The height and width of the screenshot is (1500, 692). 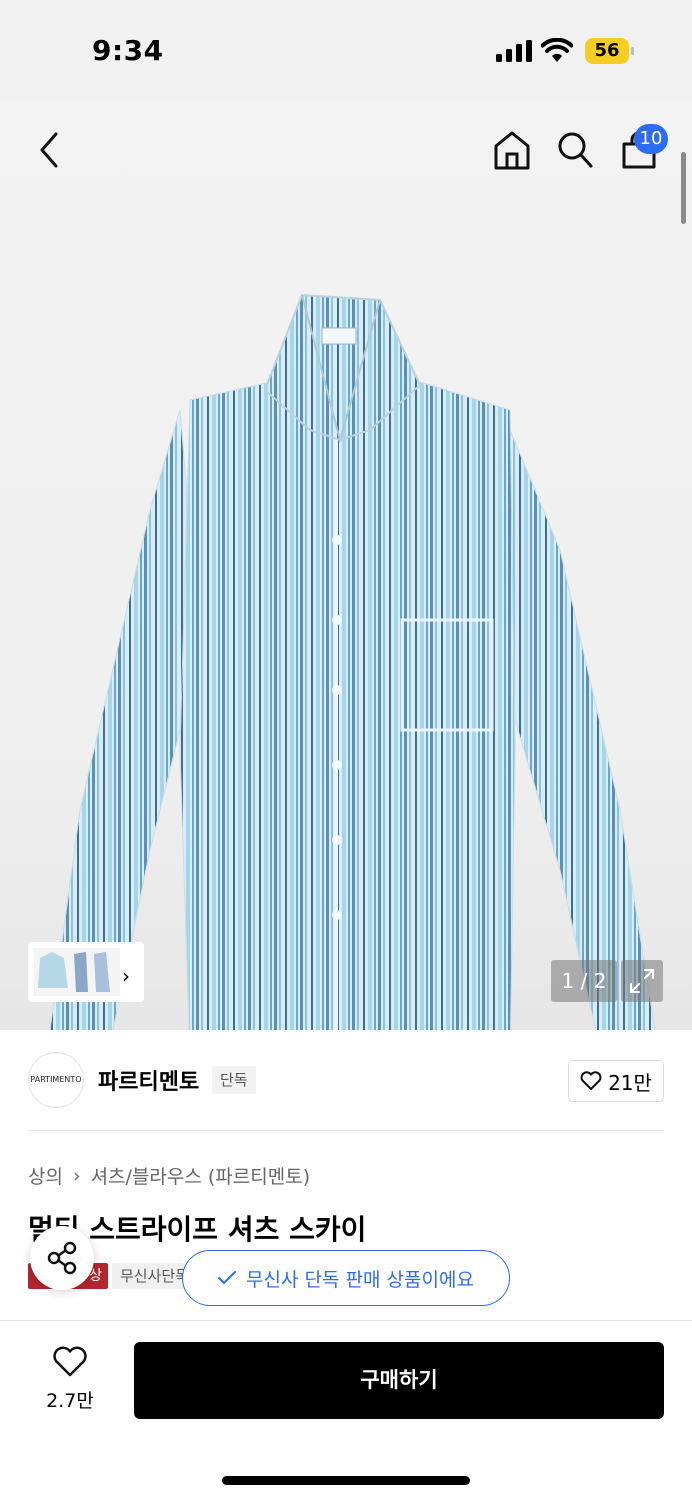 What do you see at coordinates (512, 150) in the screenshot?
I see `home-icon` at bounding box center [512, 150].